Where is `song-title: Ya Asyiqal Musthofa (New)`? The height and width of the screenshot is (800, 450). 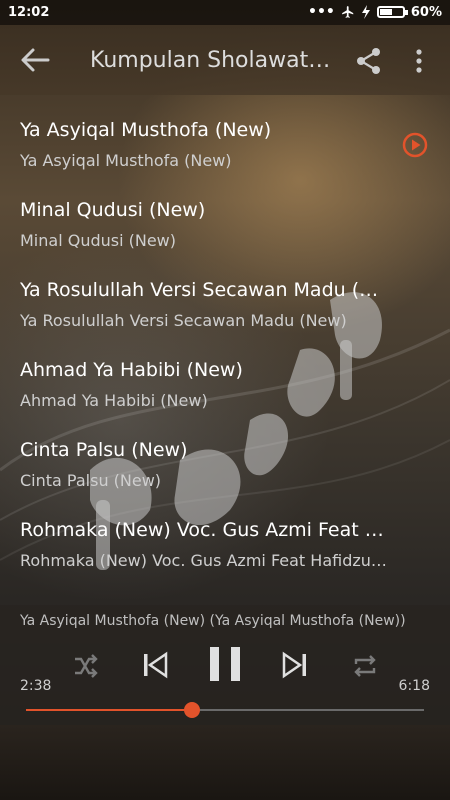
song-title: Ya Asyiqal Musthofa (New) is located at coordinates (146, 130).